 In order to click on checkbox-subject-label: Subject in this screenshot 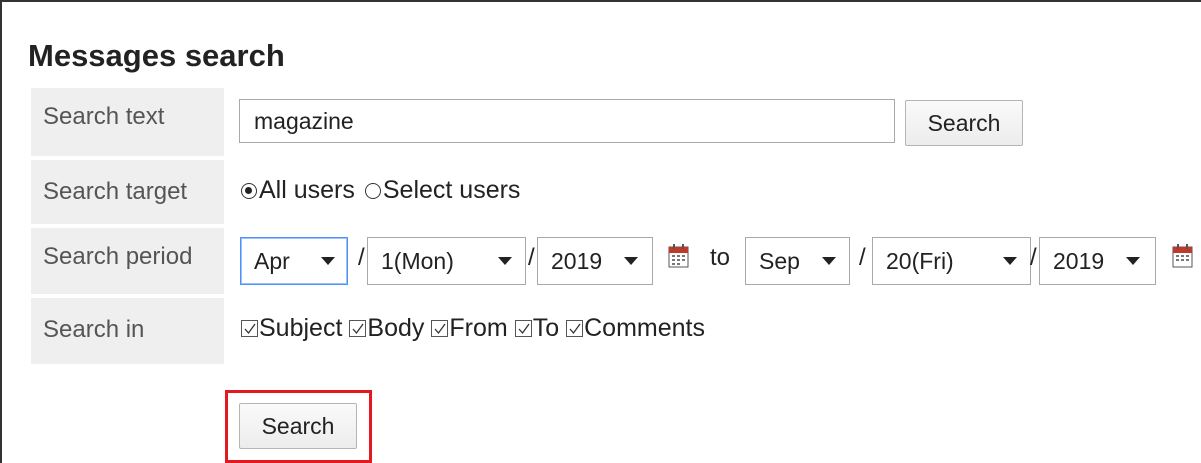, I will do `click(300, 328)`.